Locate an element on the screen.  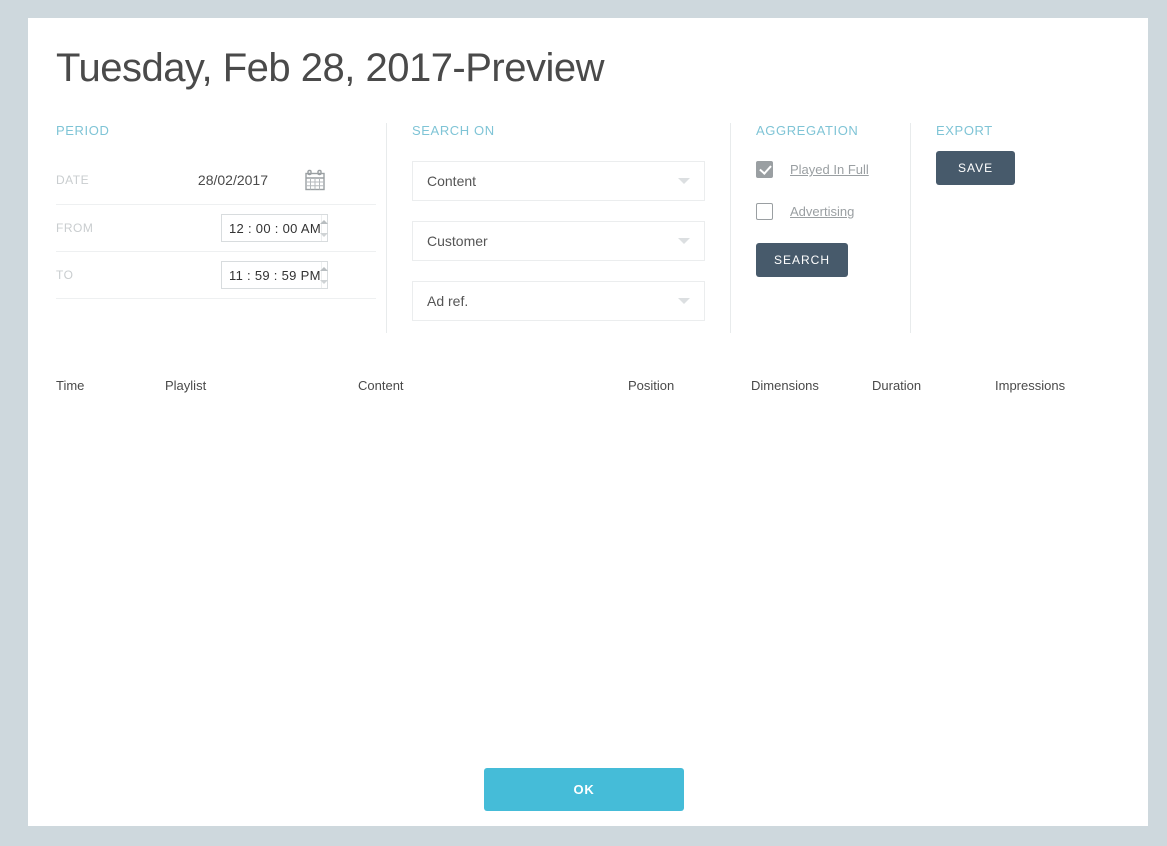
to-spinner-down-icon is located at coordinates (324, 281).